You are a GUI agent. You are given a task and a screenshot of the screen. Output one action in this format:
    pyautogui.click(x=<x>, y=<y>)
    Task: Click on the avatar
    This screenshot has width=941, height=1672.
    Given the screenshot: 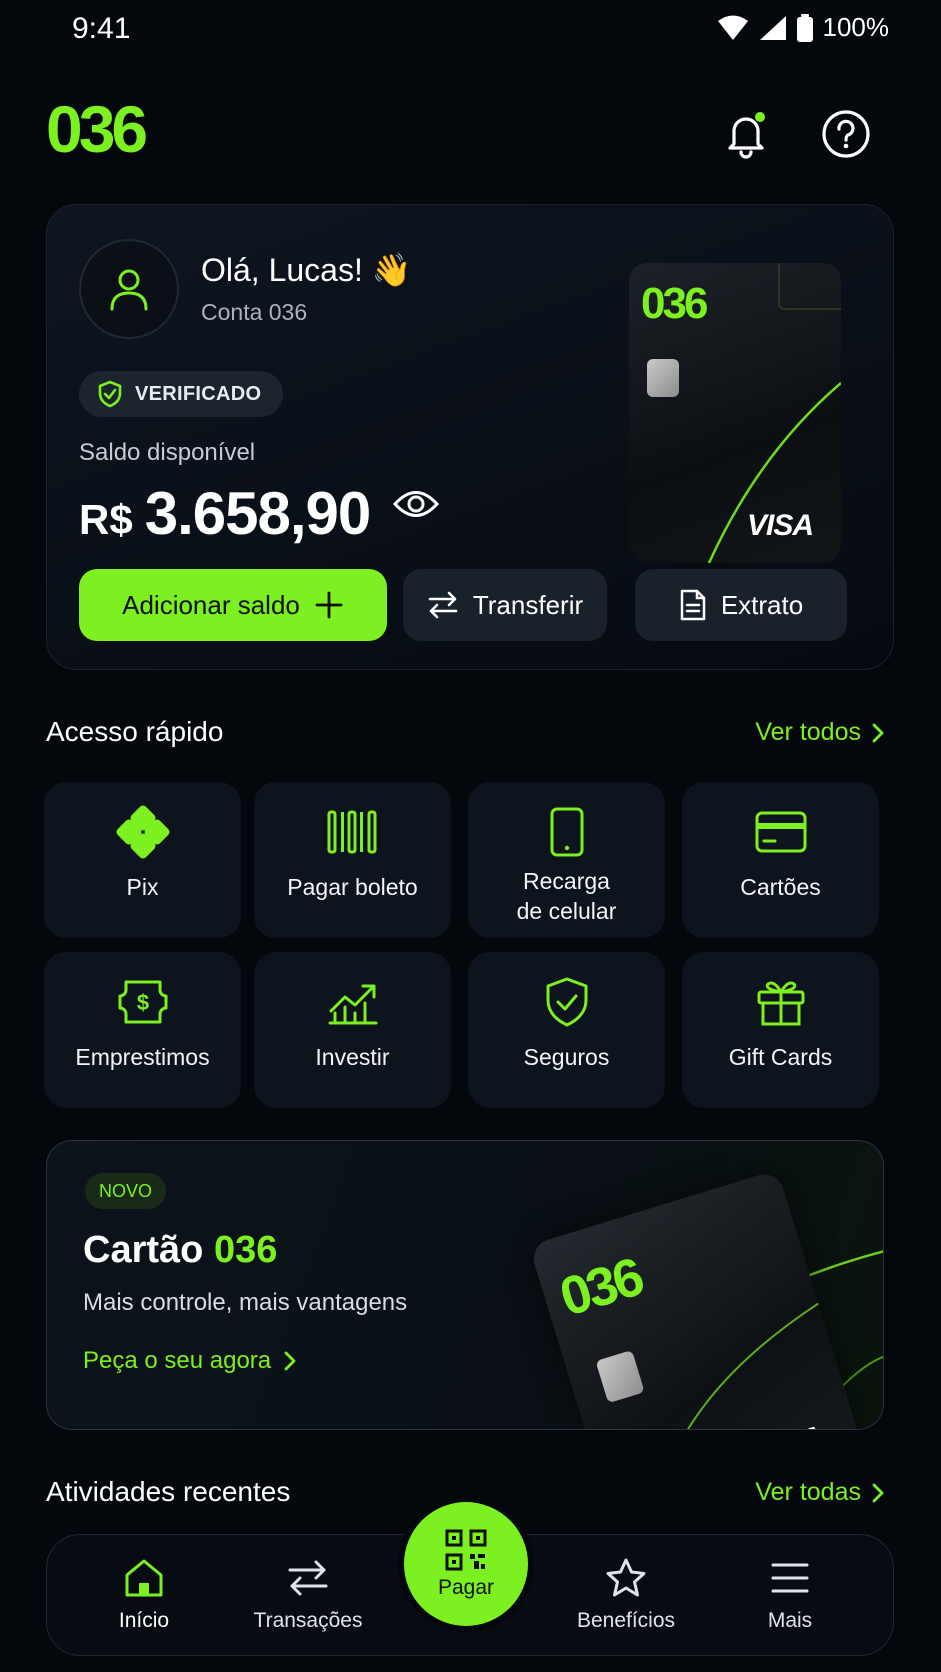 What is the action you would take?
    pyautogui.click(x=129, y=289)
    